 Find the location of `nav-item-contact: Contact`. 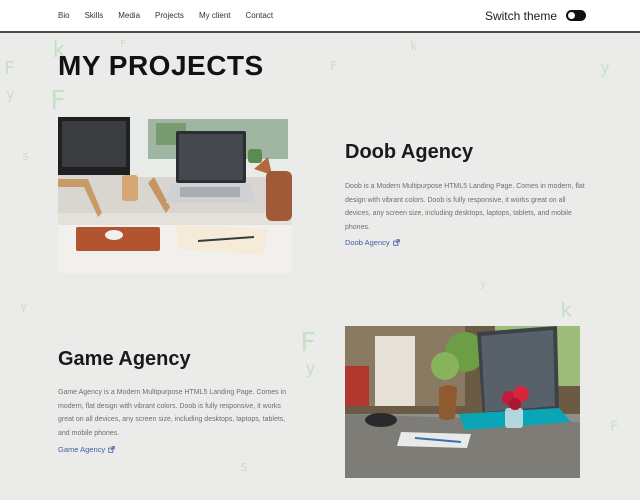

nav-item-contact: Contact is located at coordinates (260, 15).